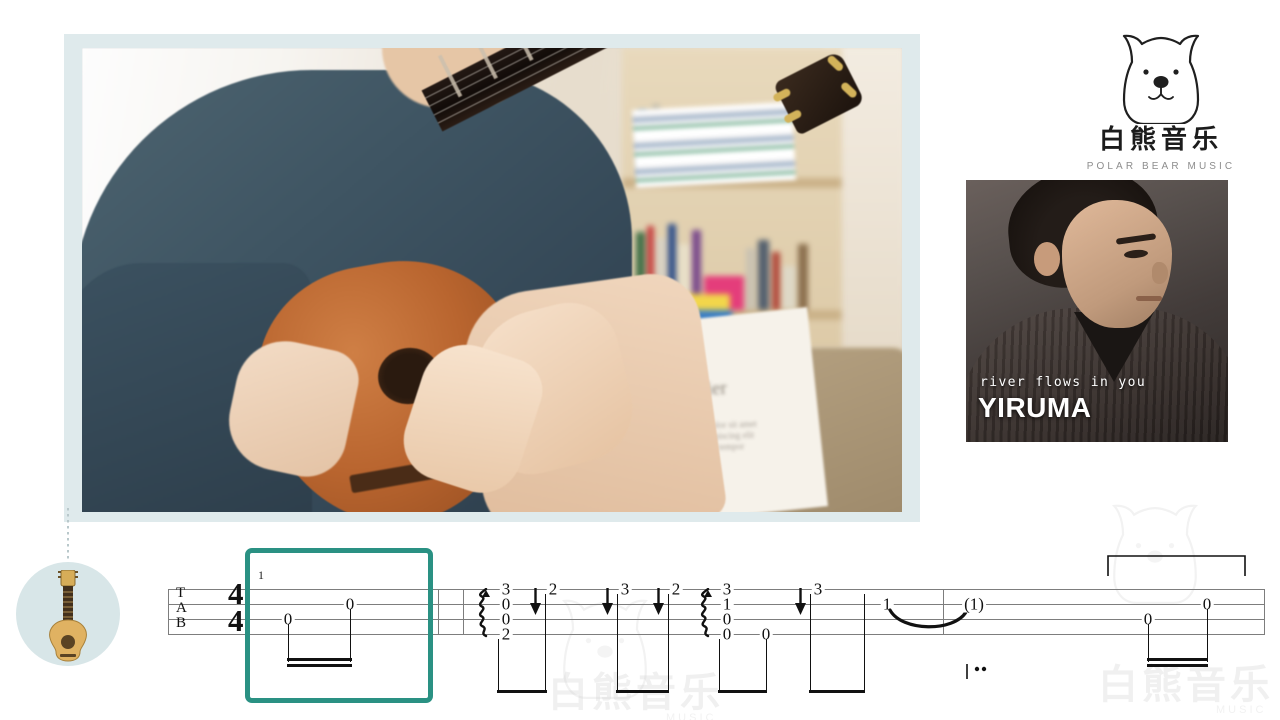 The width and height of the screenshot is (1280, 720). I want to click on tab-note: 0, so click(727, 634).